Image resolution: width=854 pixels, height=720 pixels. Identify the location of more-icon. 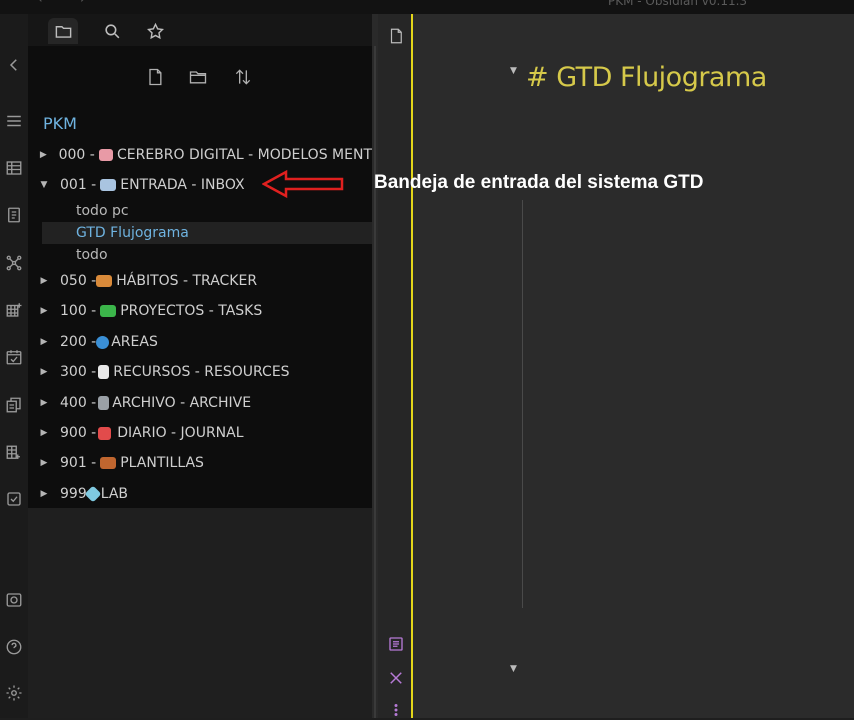
(396, 710).